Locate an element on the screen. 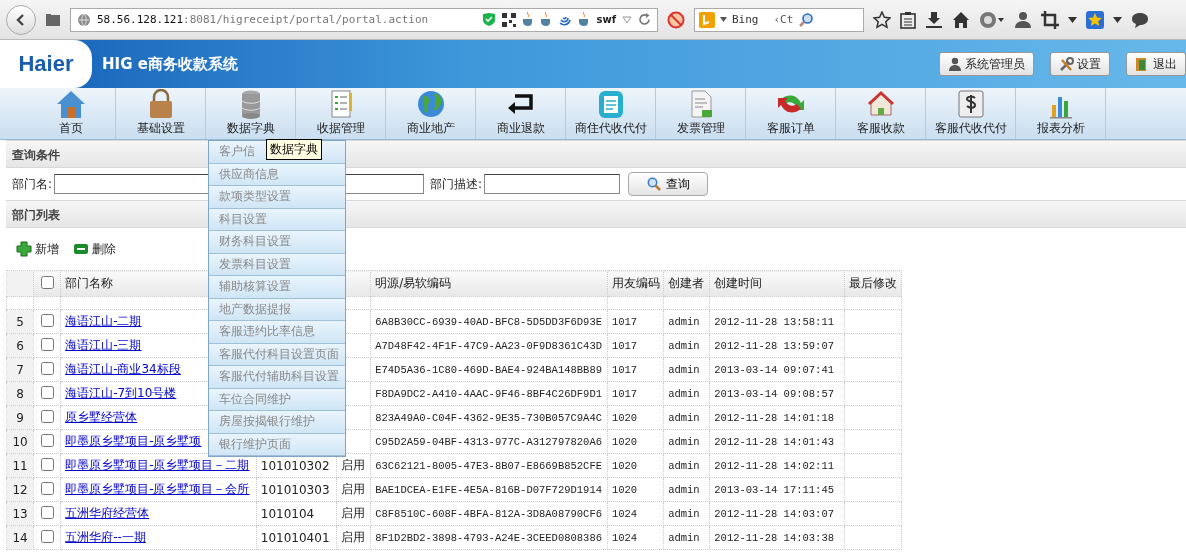  home-icon is located at coordinates (961, 19).